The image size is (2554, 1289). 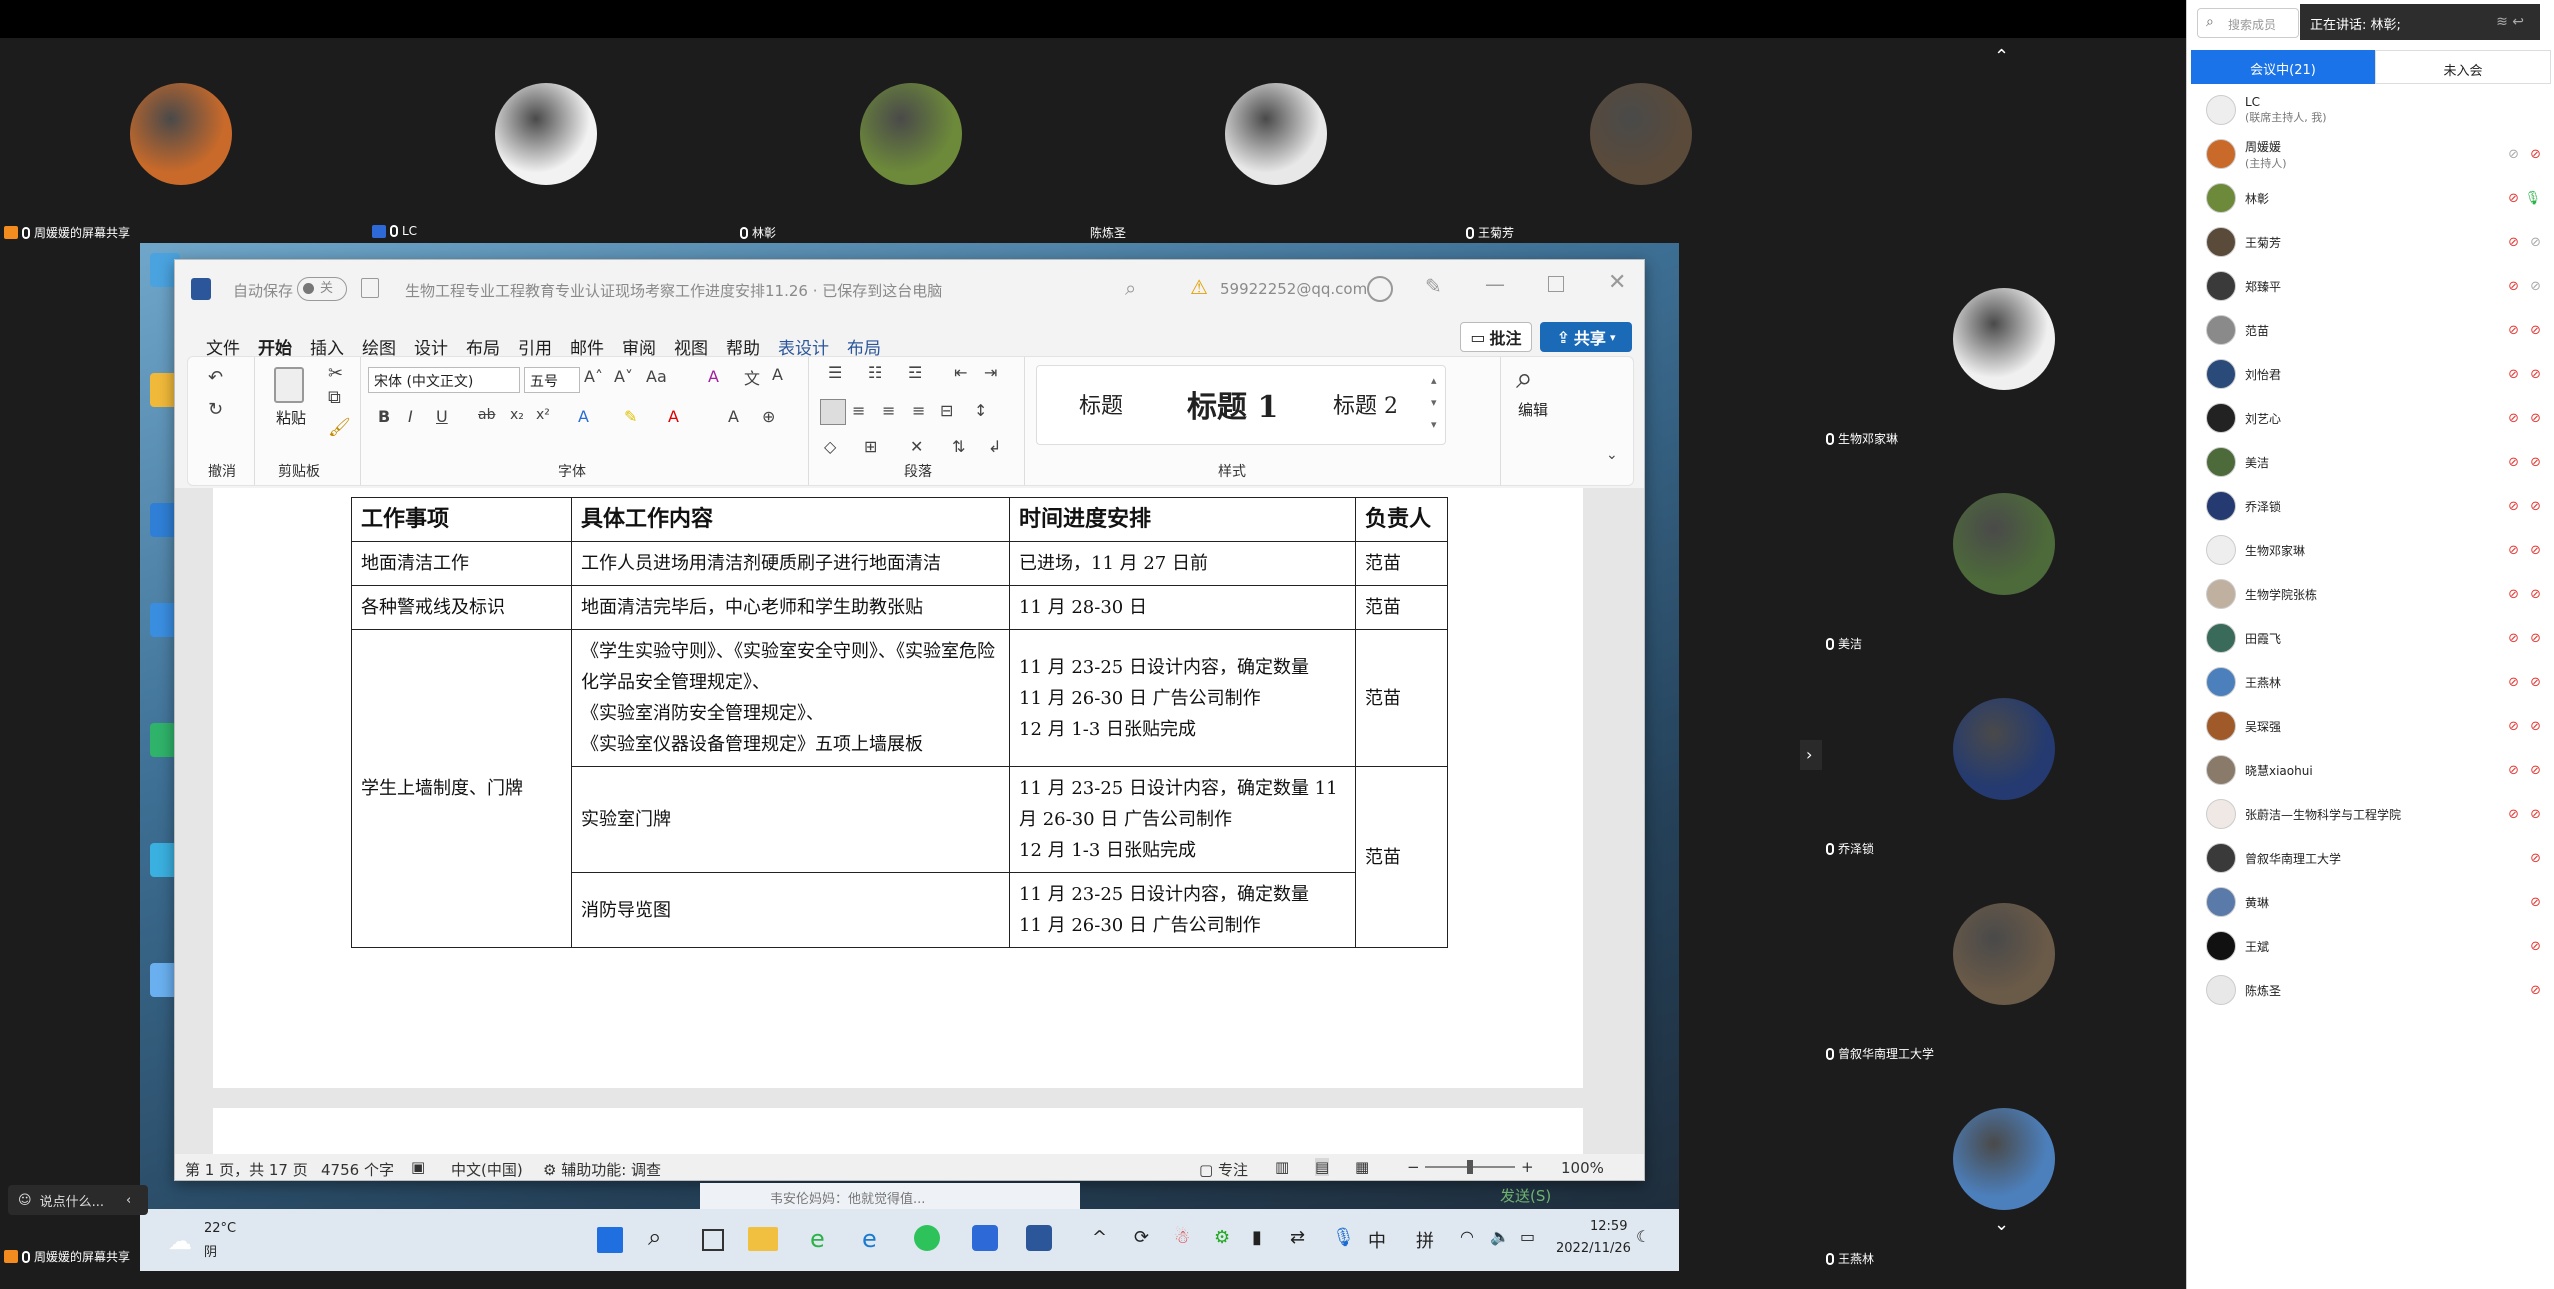 I want to click on sync-icon: ⟳, so click(x=1141, y=1237).